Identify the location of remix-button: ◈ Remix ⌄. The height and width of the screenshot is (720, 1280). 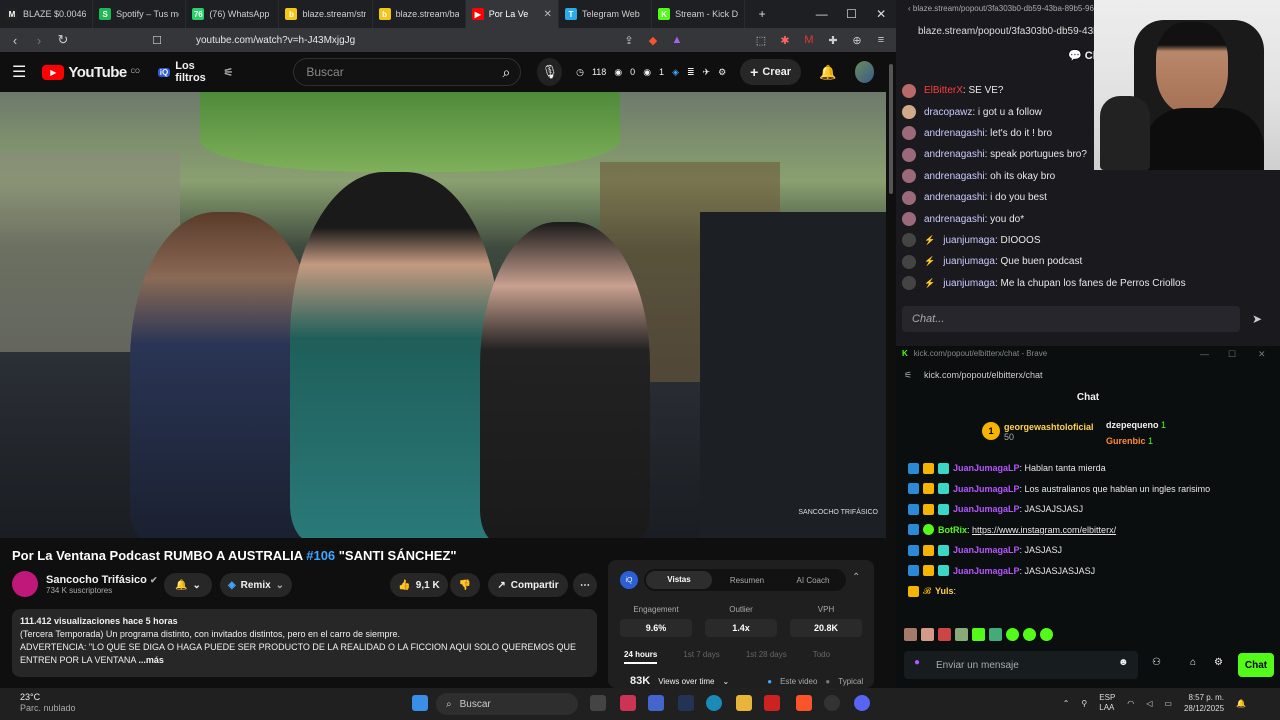
(256, 585).